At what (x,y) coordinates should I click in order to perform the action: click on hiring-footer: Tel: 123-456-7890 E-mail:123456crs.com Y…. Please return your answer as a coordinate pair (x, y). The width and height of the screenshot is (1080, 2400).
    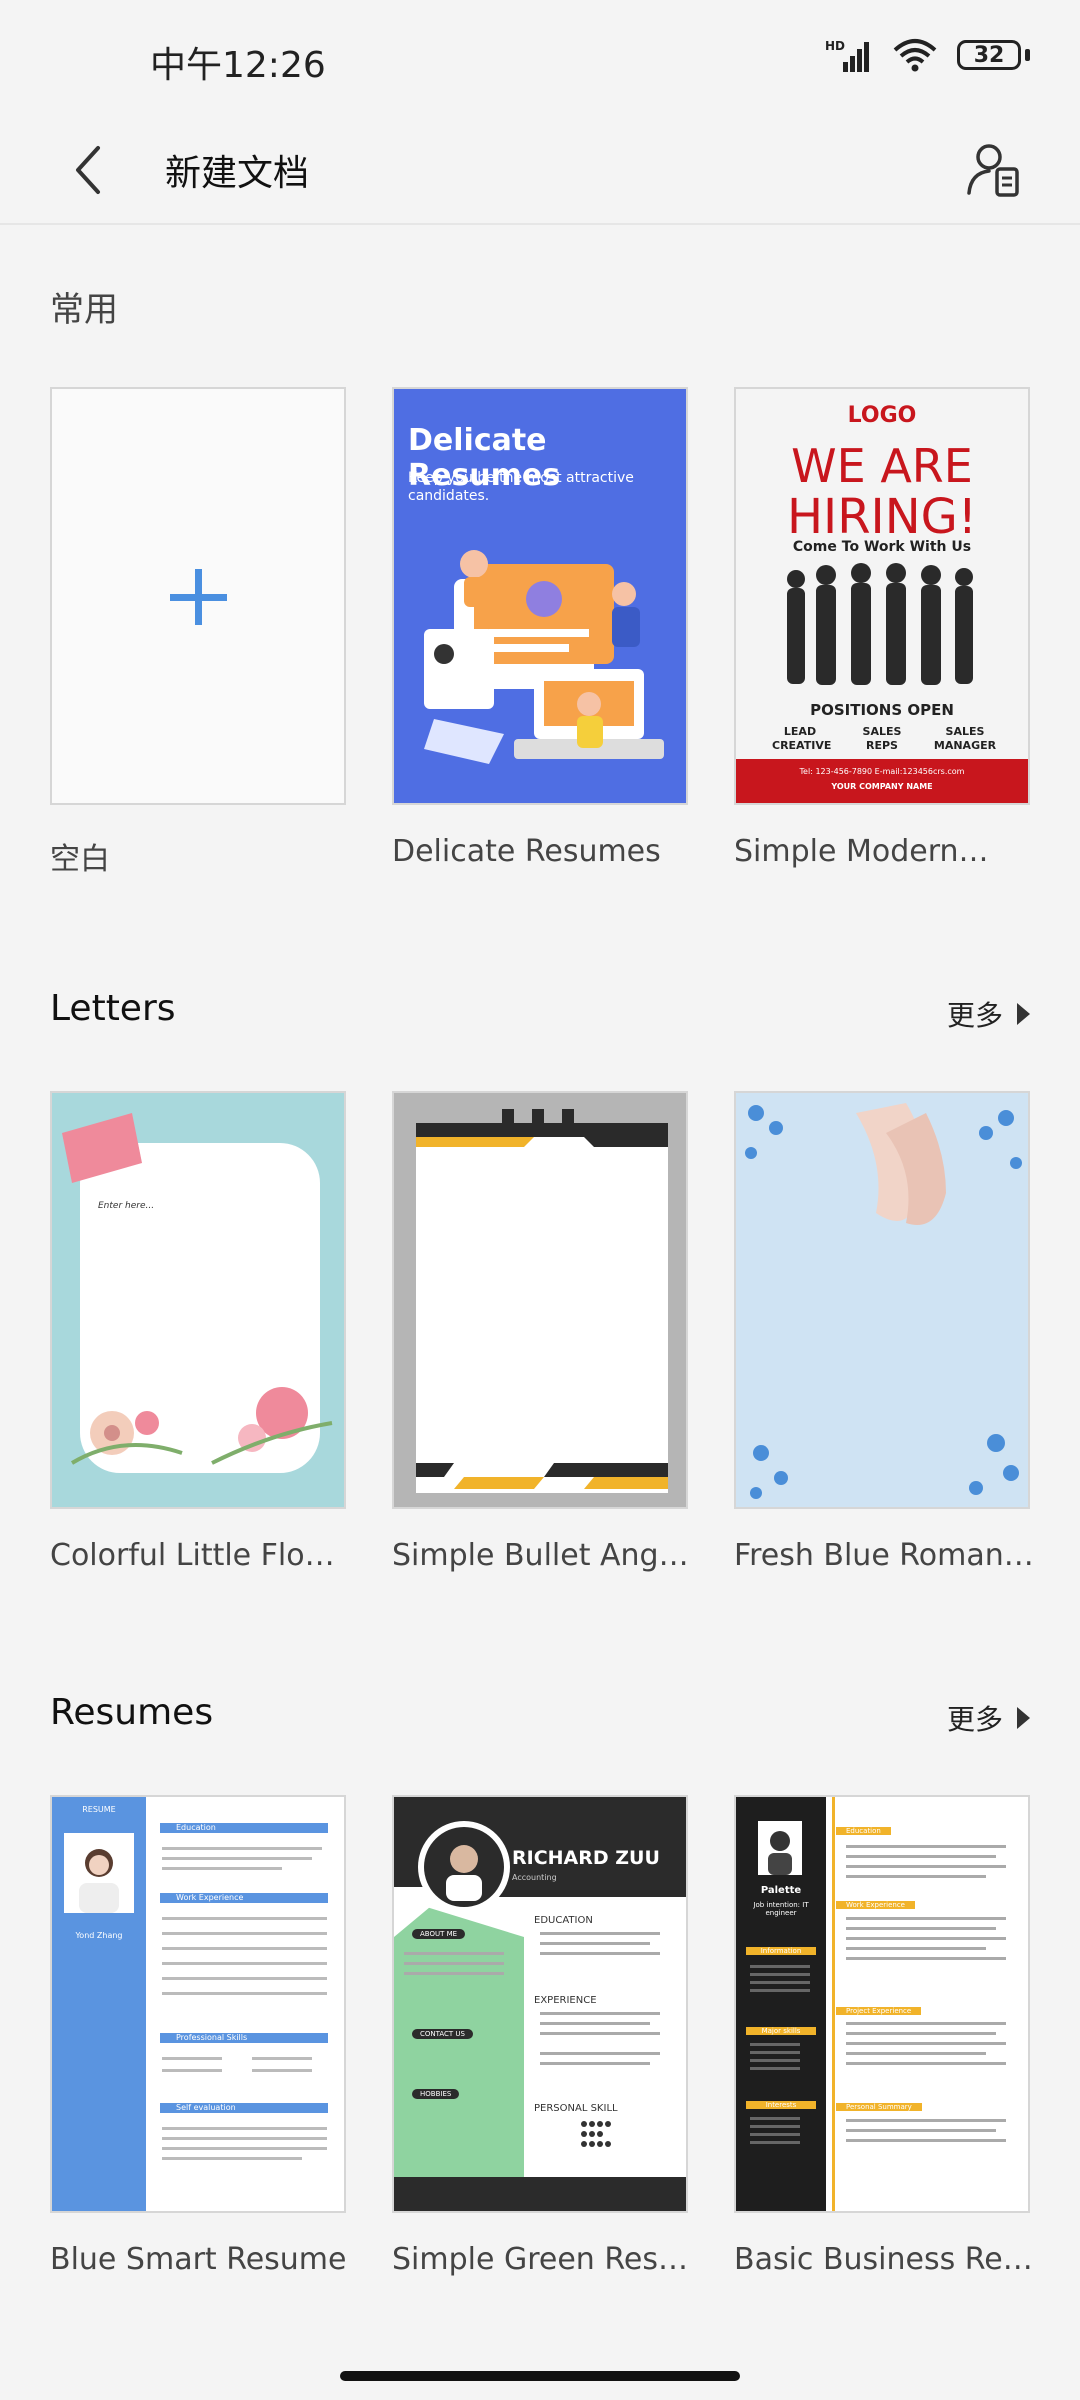
    Looking at the image, I should click on (882, 781).